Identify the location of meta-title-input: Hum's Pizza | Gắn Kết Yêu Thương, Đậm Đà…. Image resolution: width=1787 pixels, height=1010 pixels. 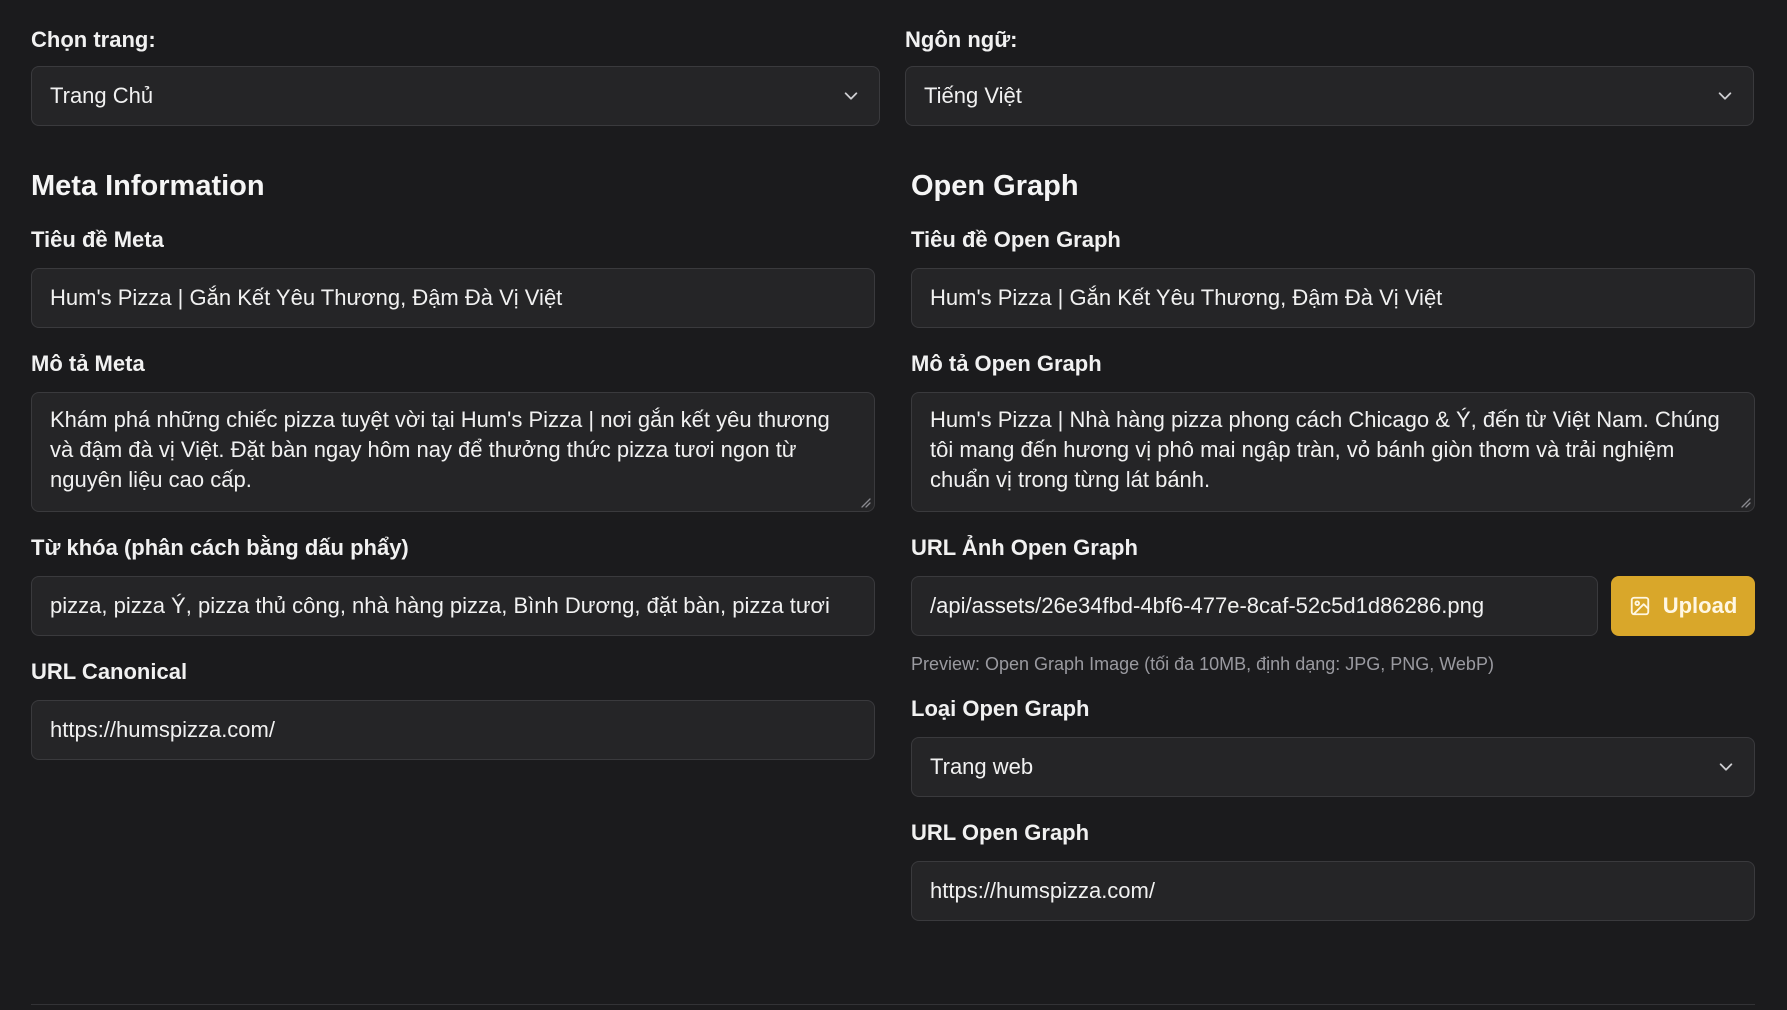
(453, 298).